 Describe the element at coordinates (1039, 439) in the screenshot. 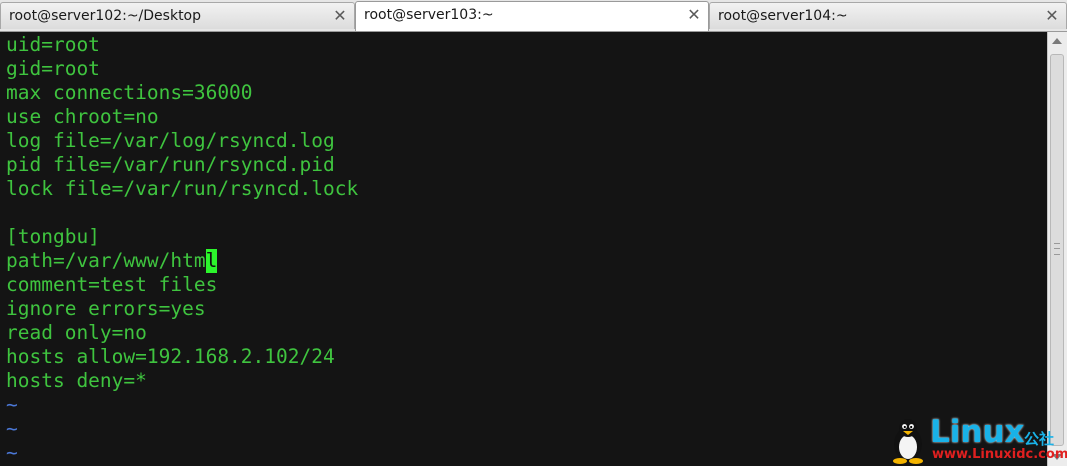

I see `watermark-suffix: 公社` at that location.